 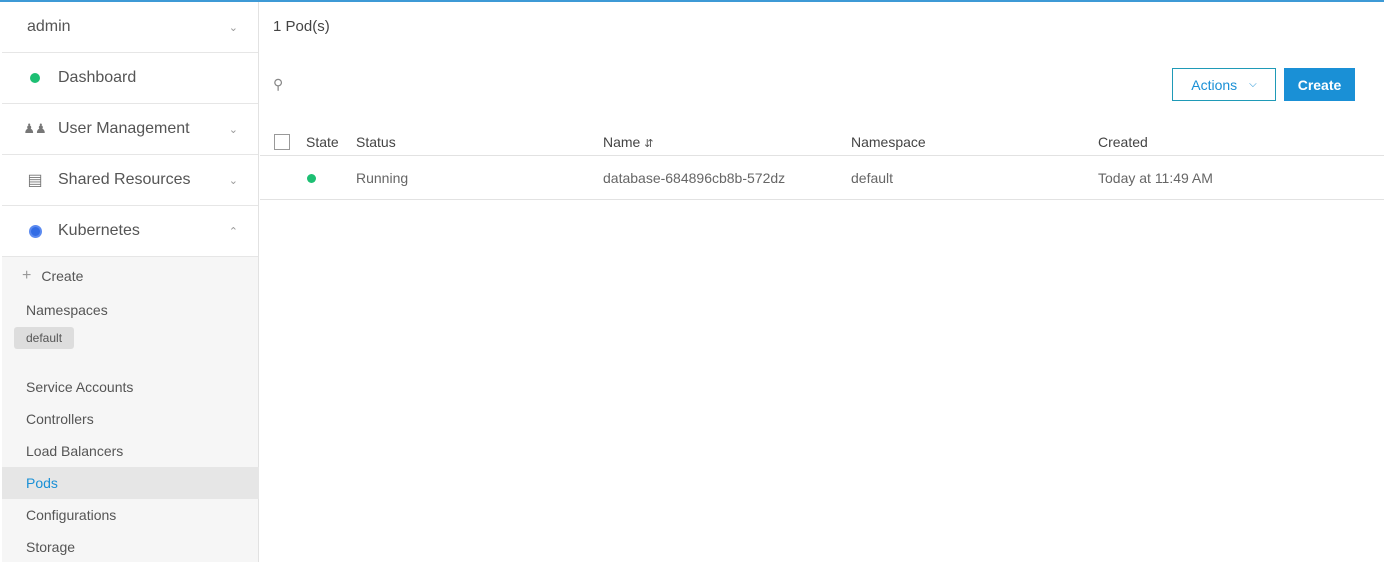 I want to click on pod-status: Running, so click(x=382, y=177).